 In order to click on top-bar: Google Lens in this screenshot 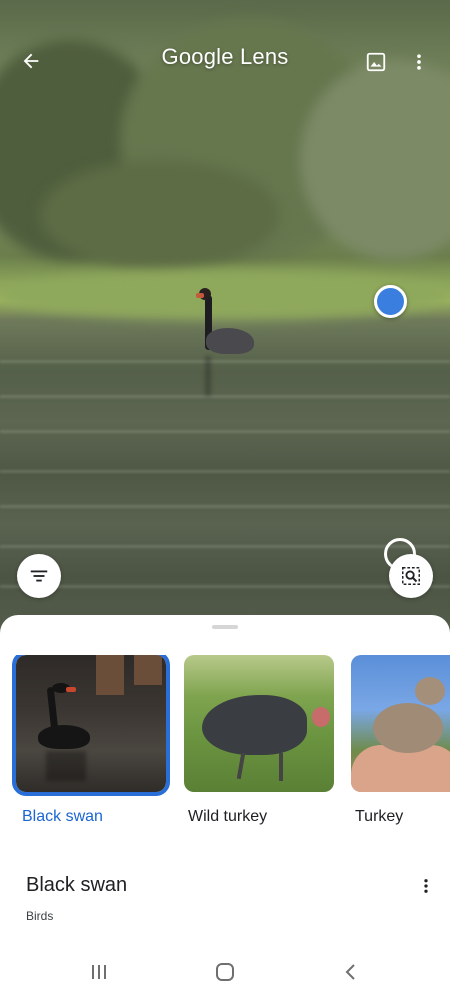, I will do `click(225, 60)`.